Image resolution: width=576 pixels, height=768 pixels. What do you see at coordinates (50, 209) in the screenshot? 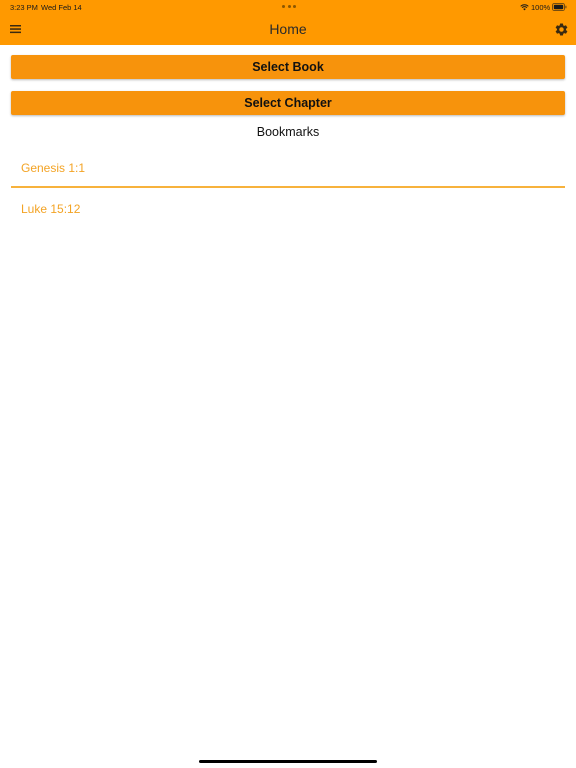
I see `bookmark-item: Luke 15:12` at bounding box center [50, 209].